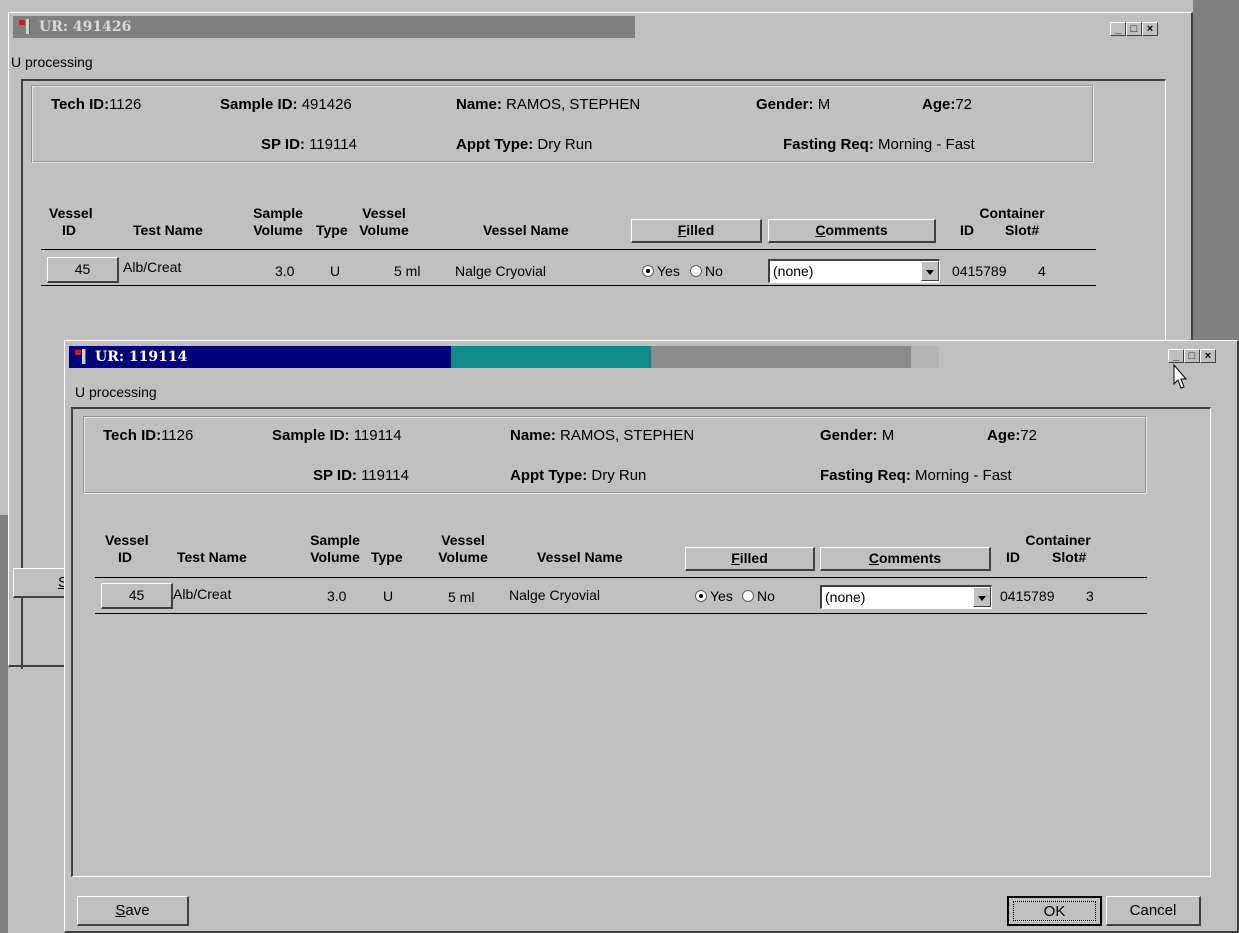 The width and height of the screenshot is (1239, 933). Describe the element at coordinates (4, 724) in the screenshot. I see `desktop-background` at that location.